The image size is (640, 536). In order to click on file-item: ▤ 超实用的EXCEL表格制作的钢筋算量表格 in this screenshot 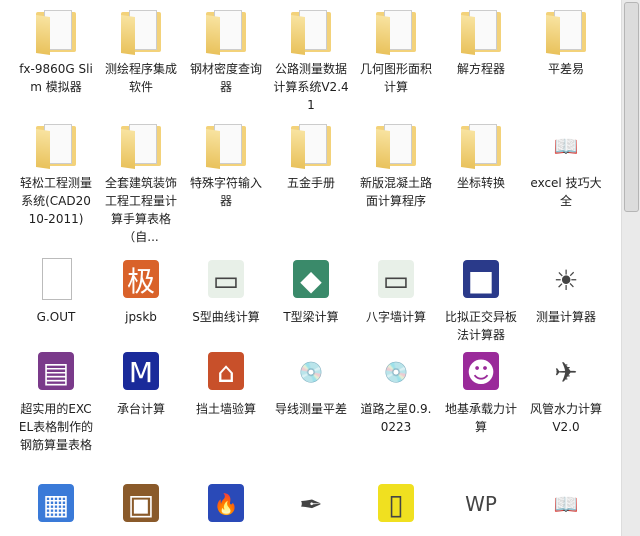, I will do `click(56, 401)`.